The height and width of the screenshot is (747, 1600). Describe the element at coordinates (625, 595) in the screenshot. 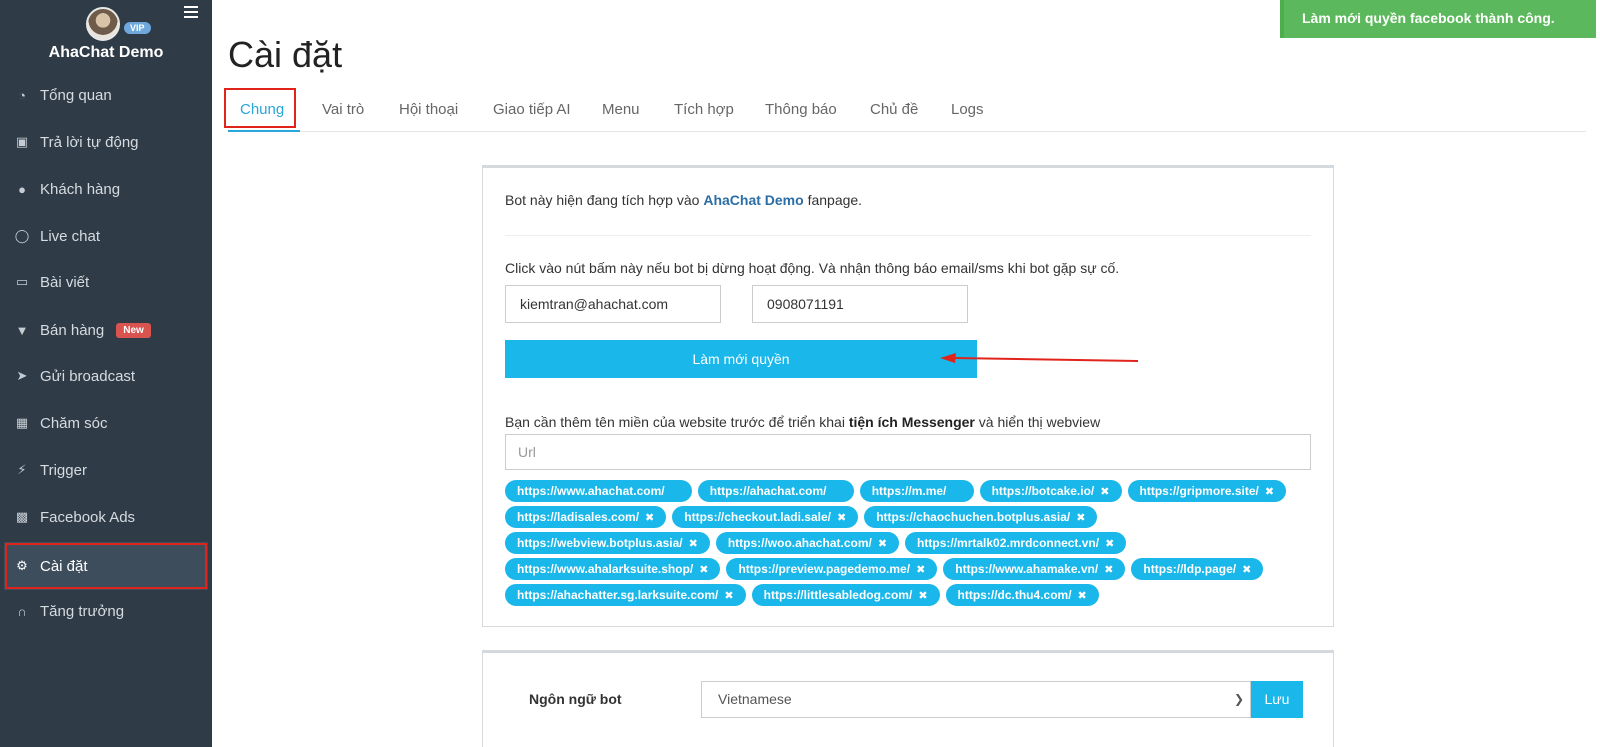

I see `domain-chip: https://ahachatter.sg.larksuite.com/ ✖` at that location.